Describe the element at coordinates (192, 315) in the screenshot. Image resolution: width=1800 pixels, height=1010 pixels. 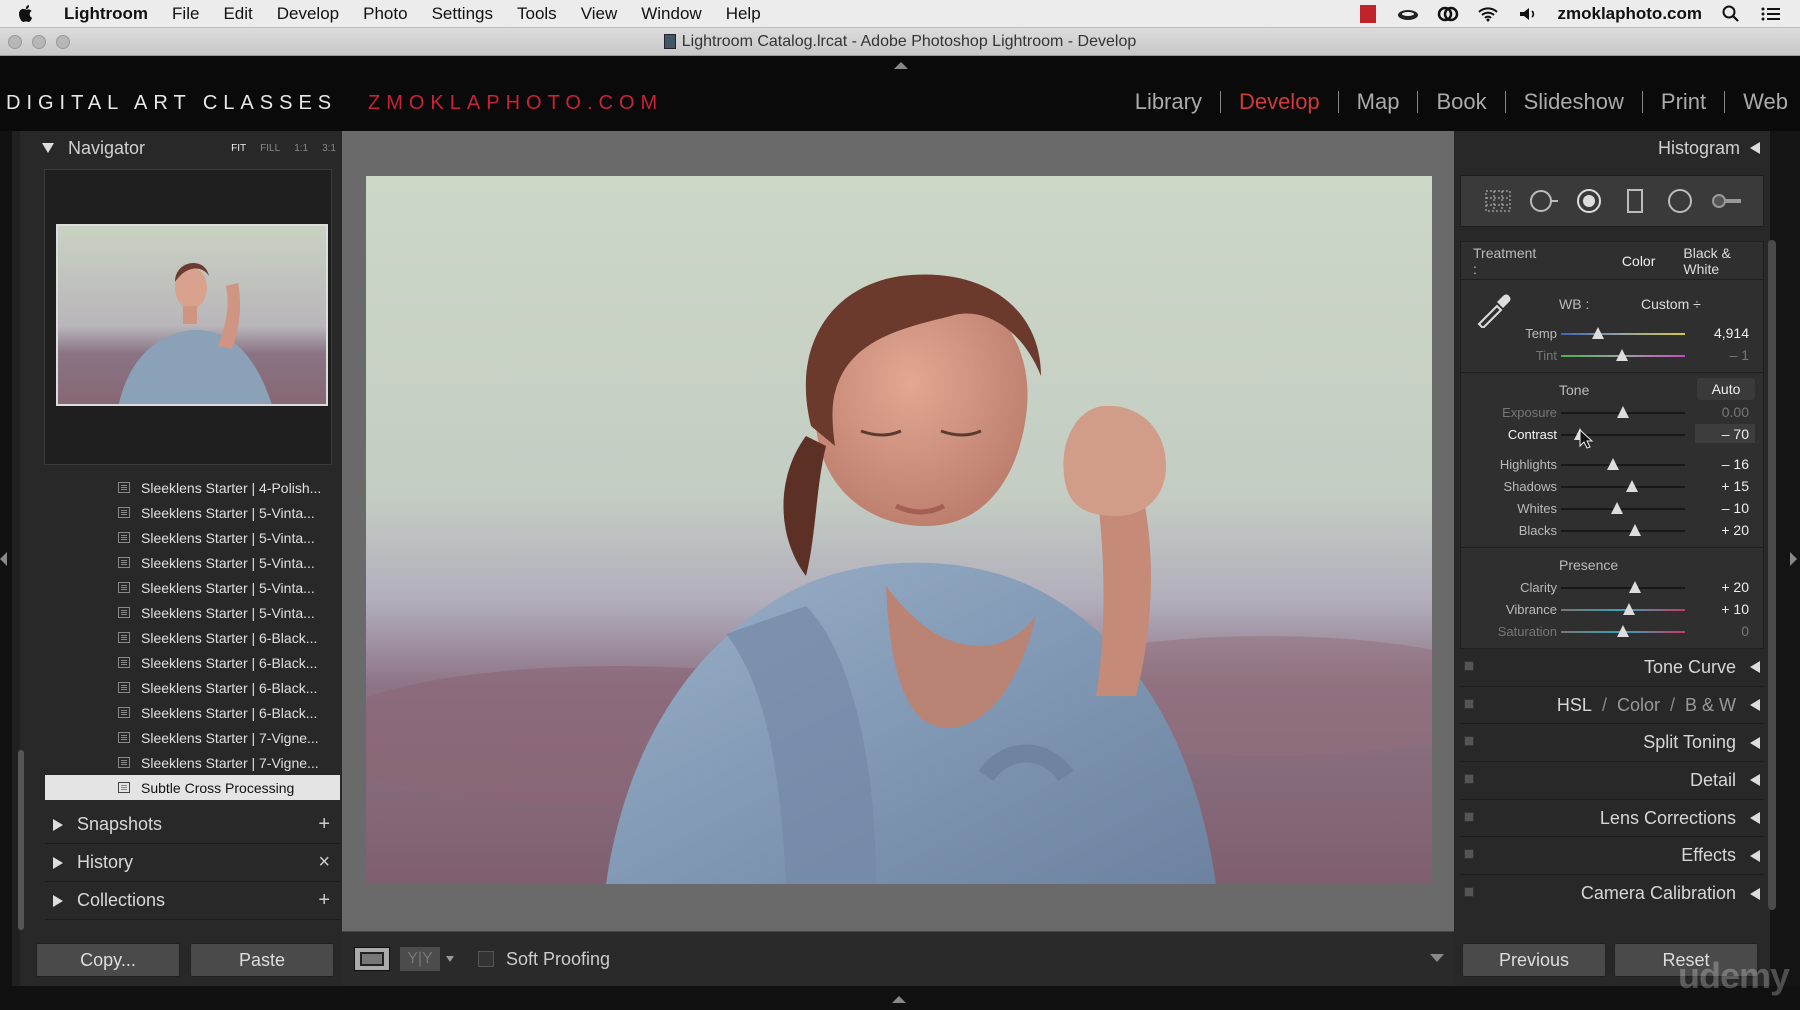
I see `navigator-thumbnail` at that location.